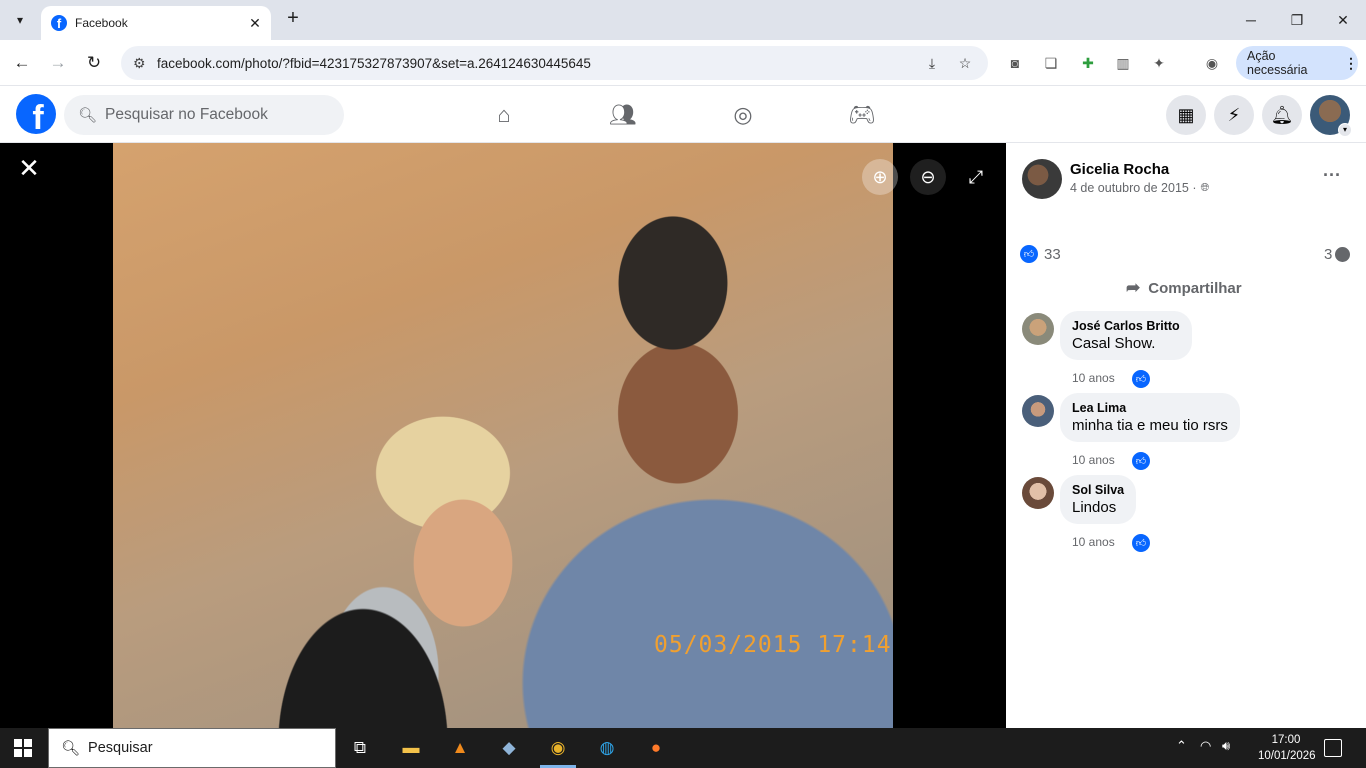 The height and width of the screenshot is (768, 1366). What do you see at coordinates (1184, 288) in the screenshot?
I see `share-button: ➦ Compartilhar` at bounding box center [1184, 288].